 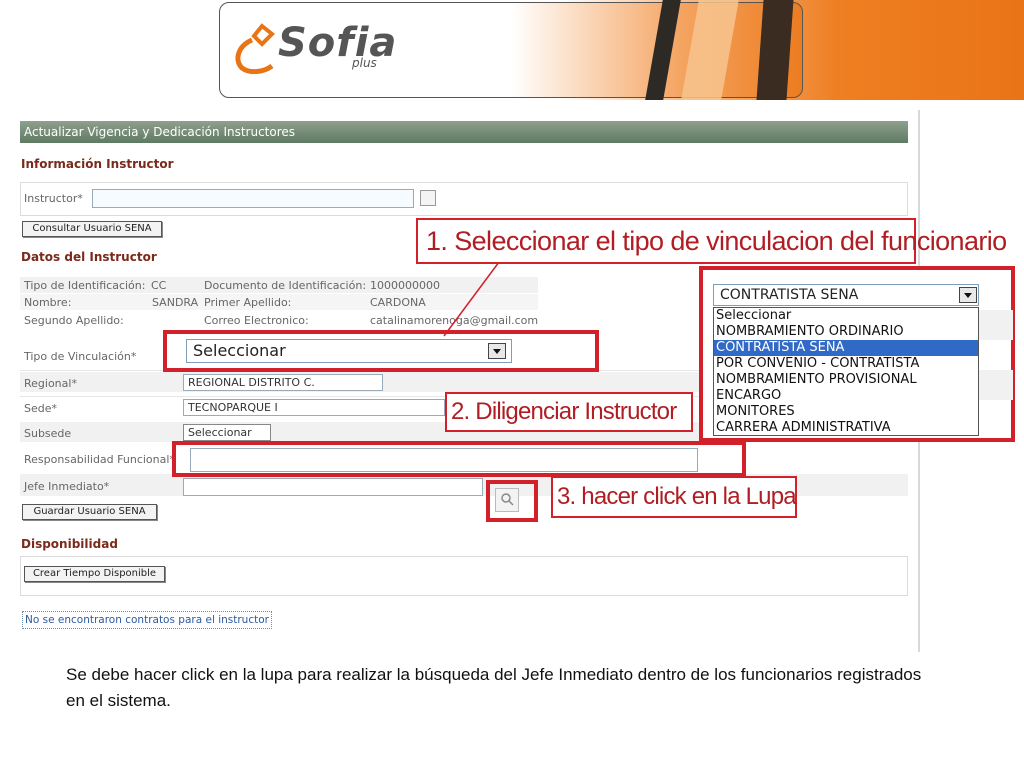 What do you see at coordinates (97, 164) in the screenshot?
I see `section-informacion-instructor: Información Instructor` at bounding box center [97, 164].